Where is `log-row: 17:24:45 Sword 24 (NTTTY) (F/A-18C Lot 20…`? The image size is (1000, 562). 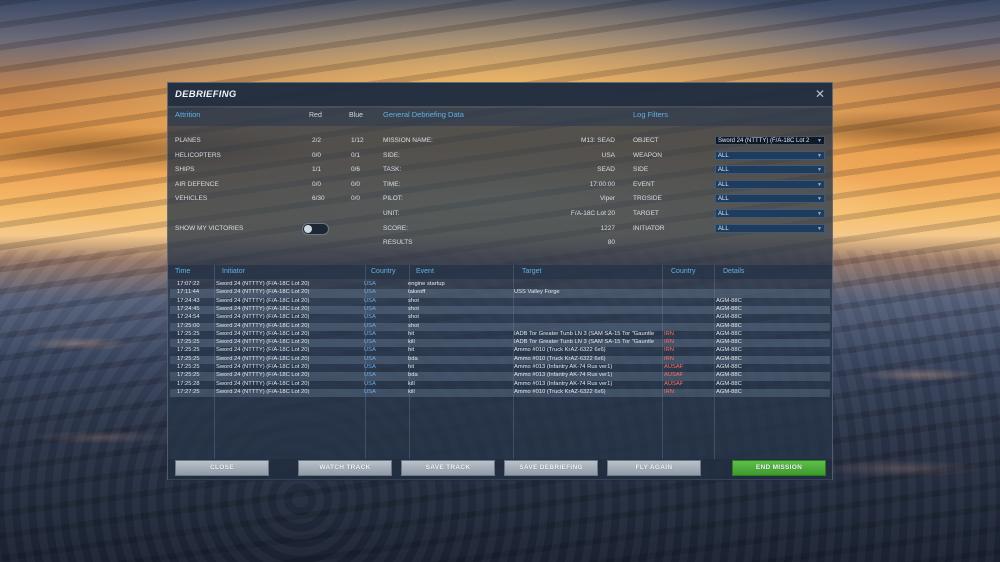
log-row: 17:24:45 Sword 24 (NTTTY) (F/A-18C Lot 20… is located at coordinates (500, 310).